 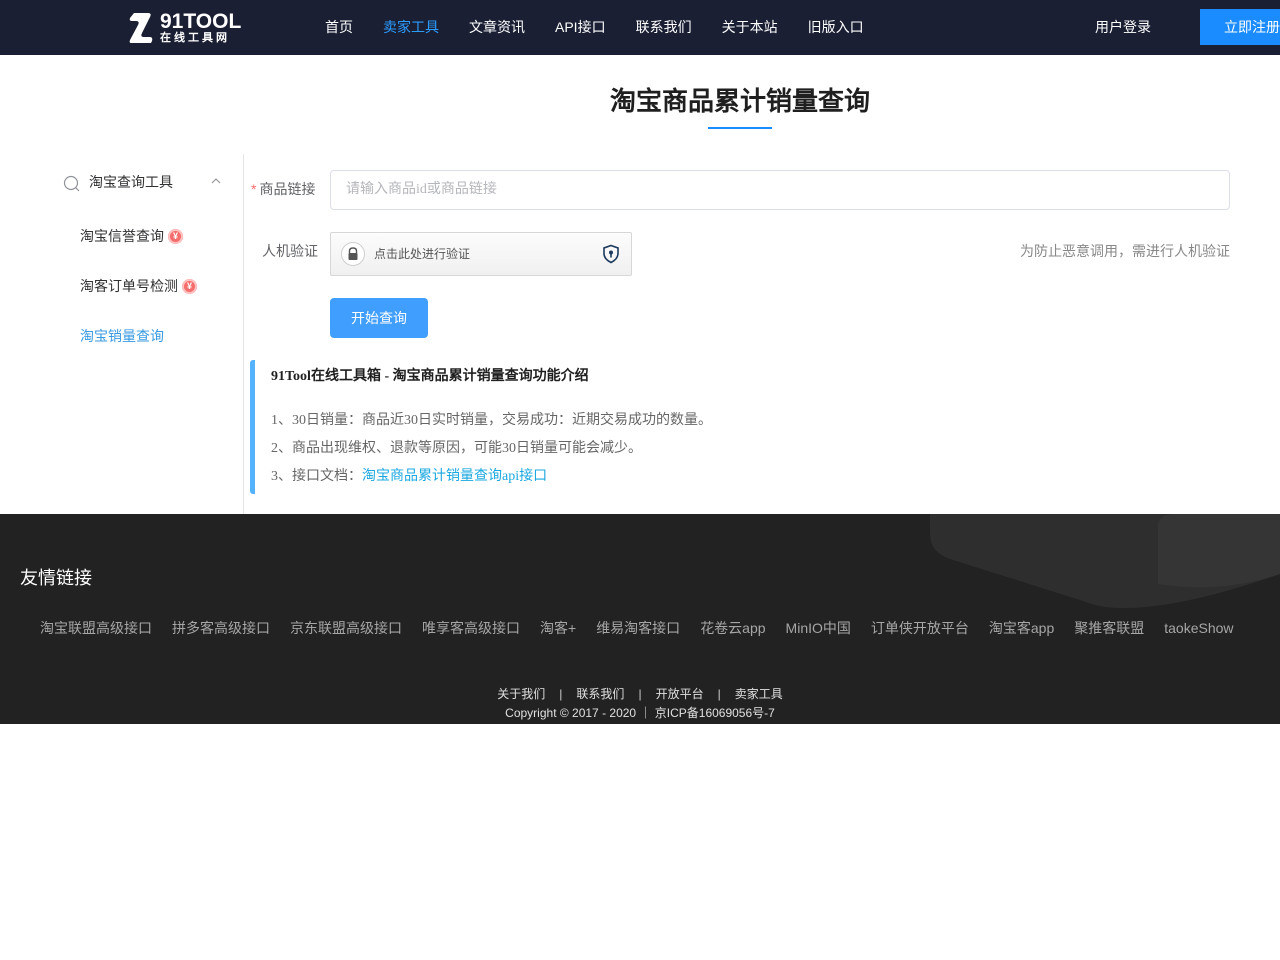 I want to click on lock-icon, so click(x=353, y=254).